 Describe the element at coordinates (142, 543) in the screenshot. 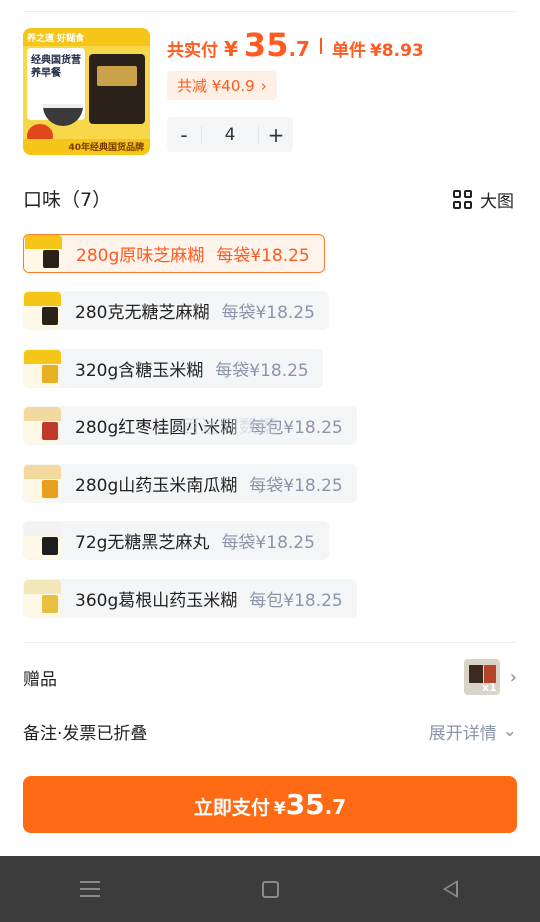

I see `flavor-name: 72g无糖黑芝麻丸` at that location.